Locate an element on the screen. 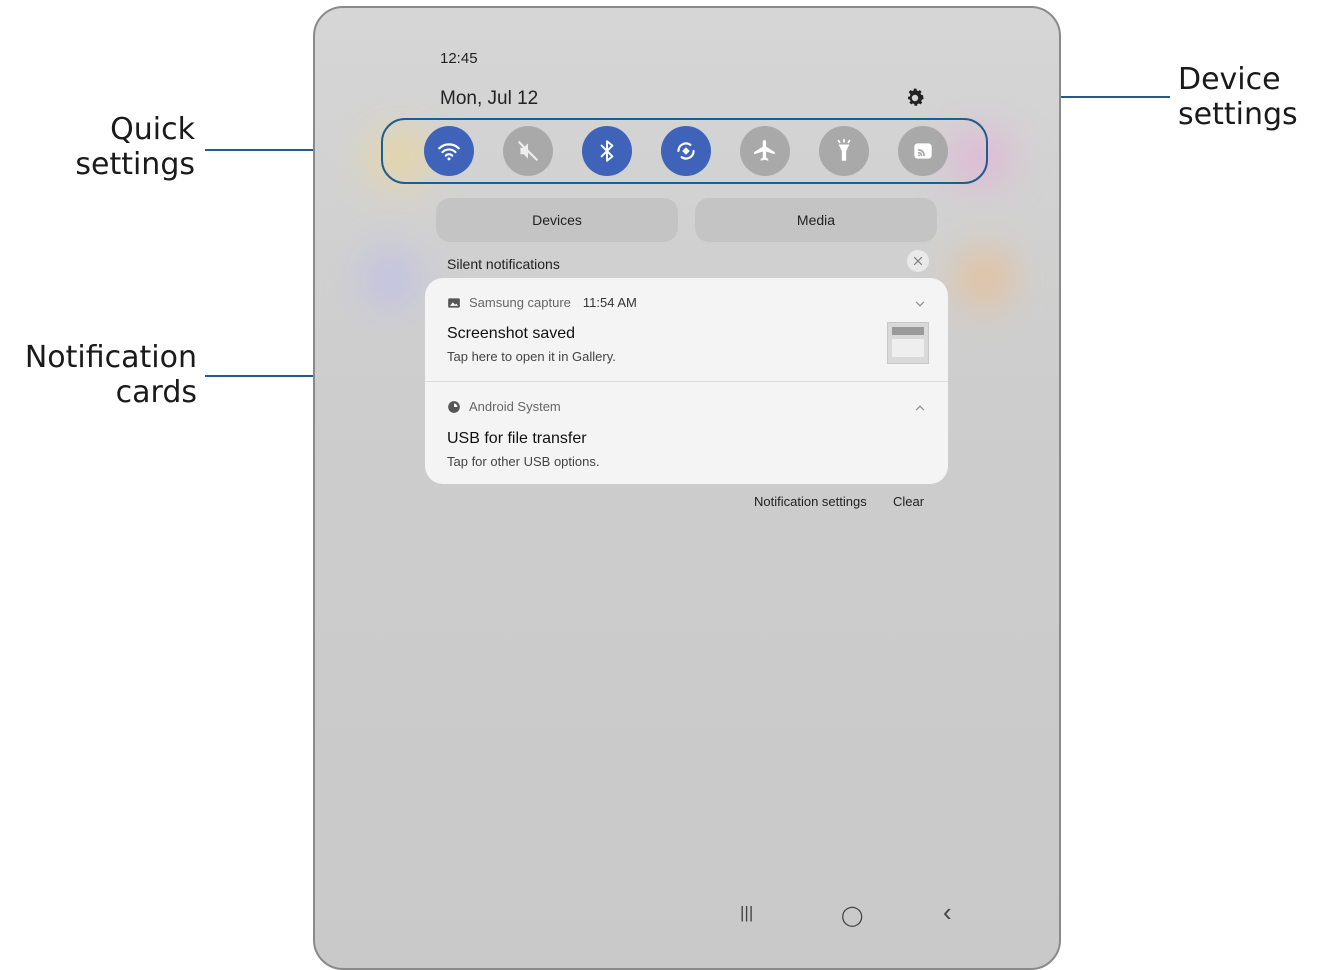 This screenshot has width=1320, height=970. home-button: ◯ is located at coordinates (852, 915).